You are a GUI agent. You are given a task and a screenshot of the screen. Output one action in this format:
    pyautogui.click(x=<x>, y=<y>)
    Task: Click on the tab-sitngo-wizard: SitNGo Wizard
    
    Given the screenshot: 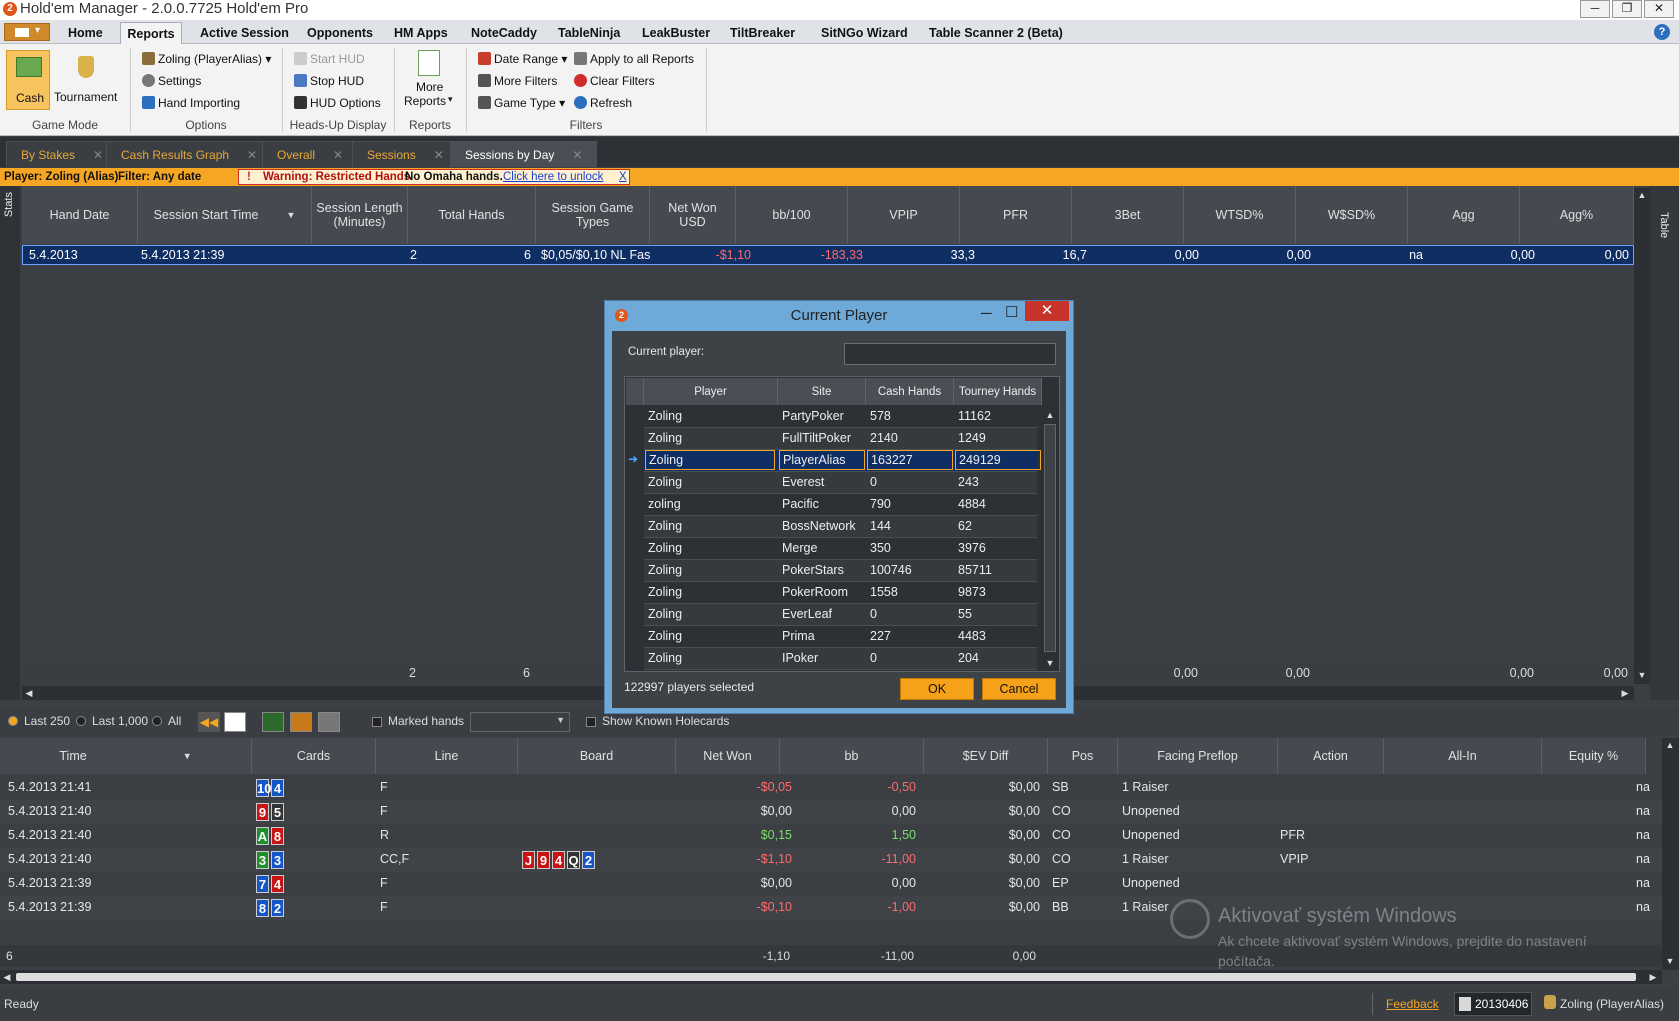 What is the action you would take?
    pyautogui.click(x=864, y=33)
    